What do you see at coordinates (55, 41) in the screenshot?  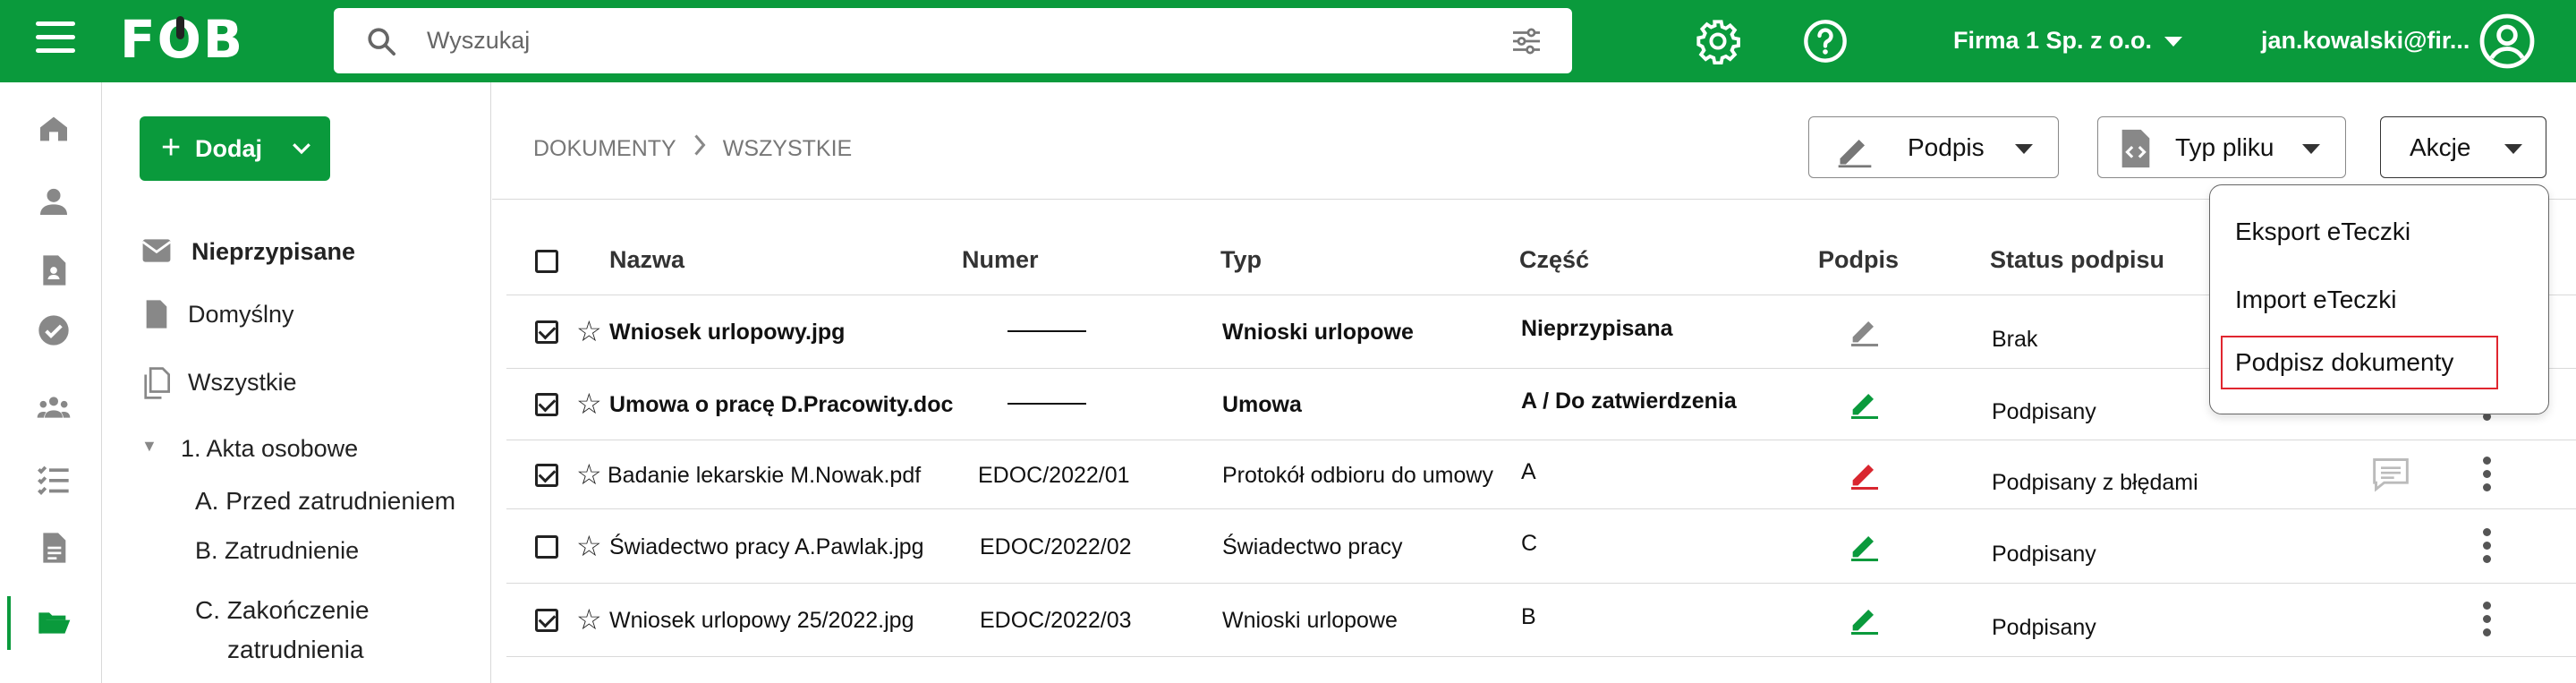 I see `hamburger-icon` at bounding box center [55, 41].